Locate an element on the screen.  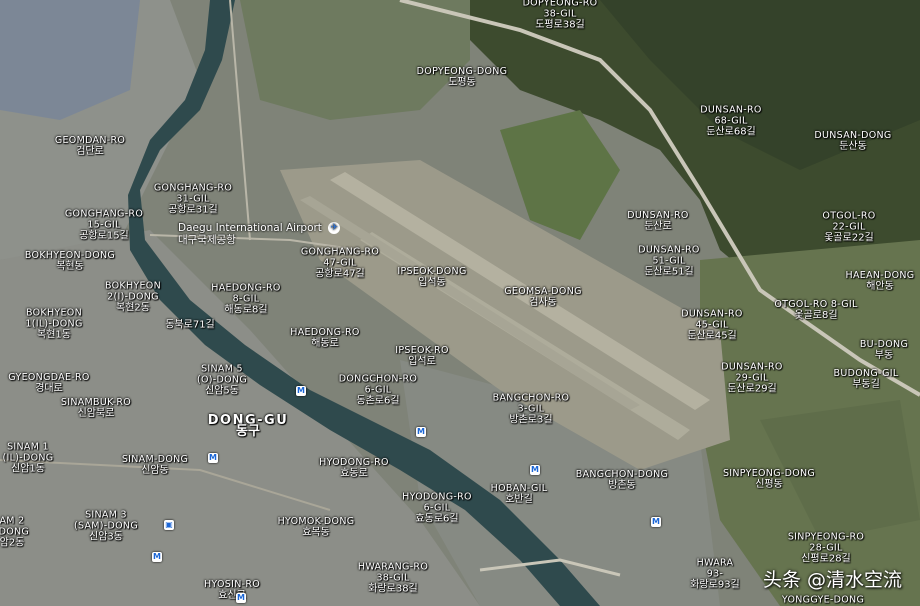
label-english: 2(I)-DONG is located at coordinates (133, 297).